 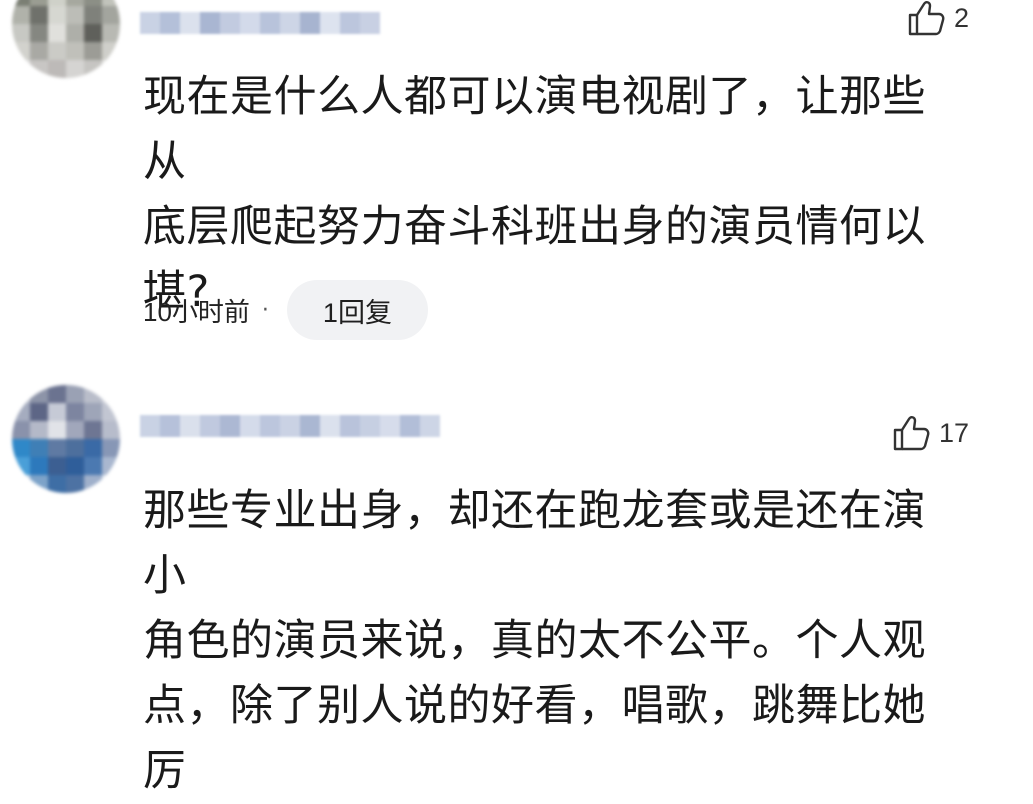 I want to click on like-button: 2, so click(x=938, y=18).